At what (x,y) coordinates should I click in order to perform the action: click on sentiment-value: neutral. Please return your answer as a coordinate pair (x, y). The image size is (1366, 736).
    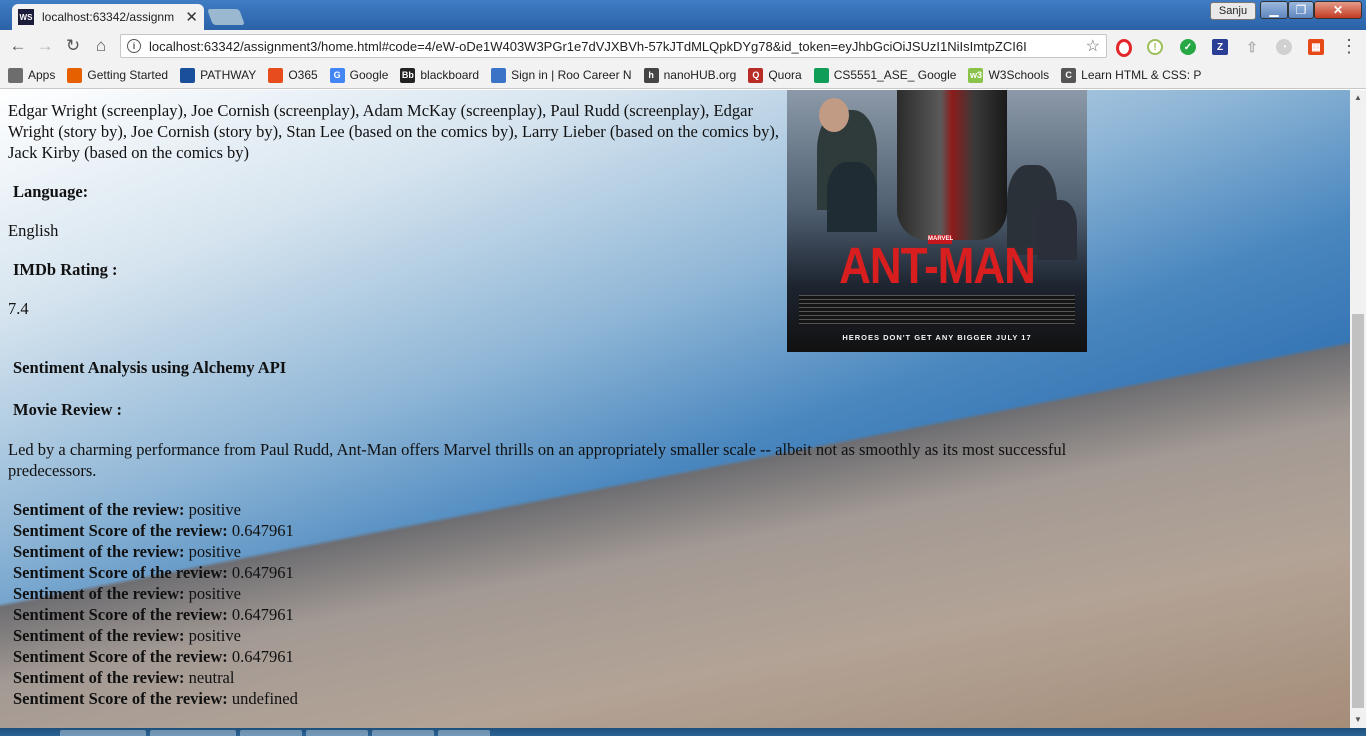
    Looking at the image, I should click on (211, 677).